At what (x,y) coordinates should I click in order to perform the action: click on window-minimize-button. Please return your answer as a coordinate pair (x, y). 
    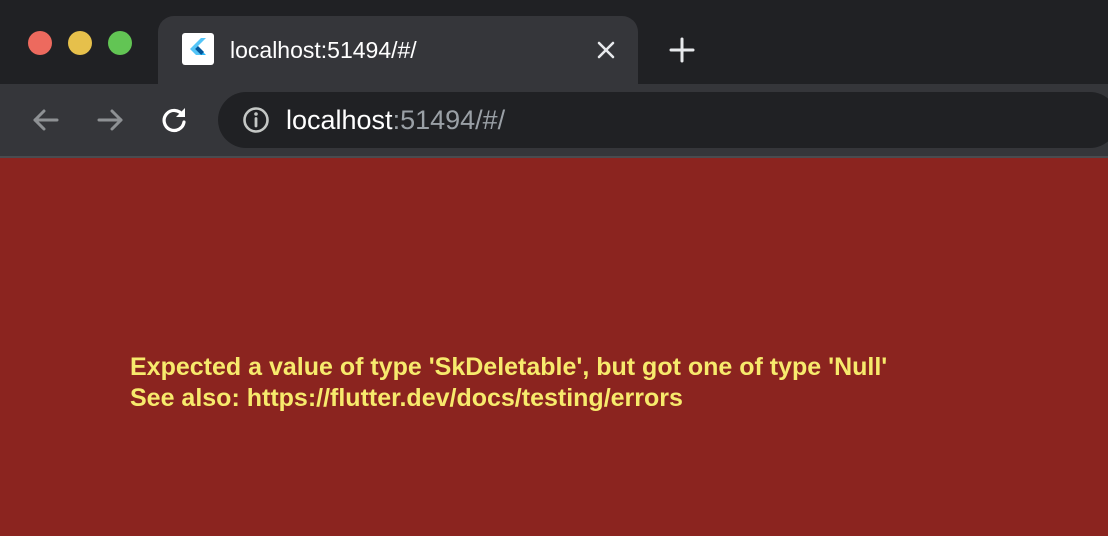
    Looking at the image, I should click on (80, 43).